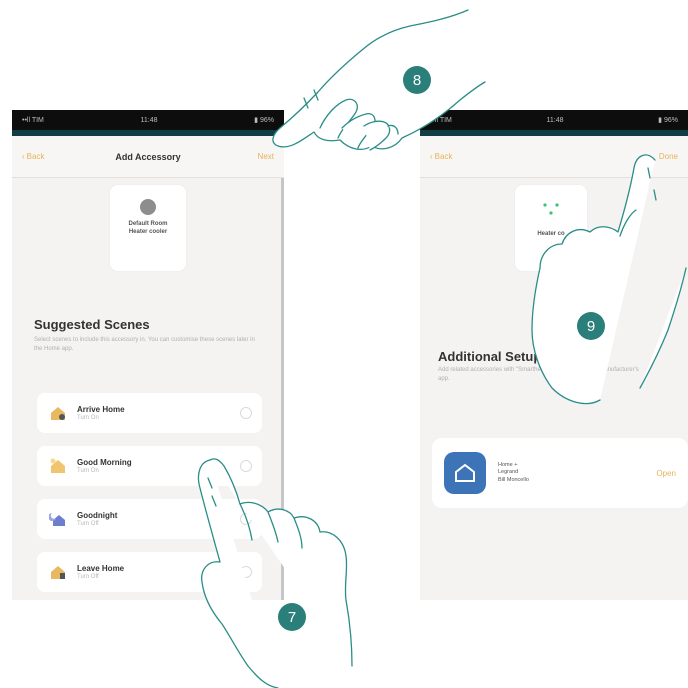 This screenshot has height=688, width=688. Describe the element at coordinates (520, 356) in the screenshot. I see `section-title: Additional Setup Required` at that location.